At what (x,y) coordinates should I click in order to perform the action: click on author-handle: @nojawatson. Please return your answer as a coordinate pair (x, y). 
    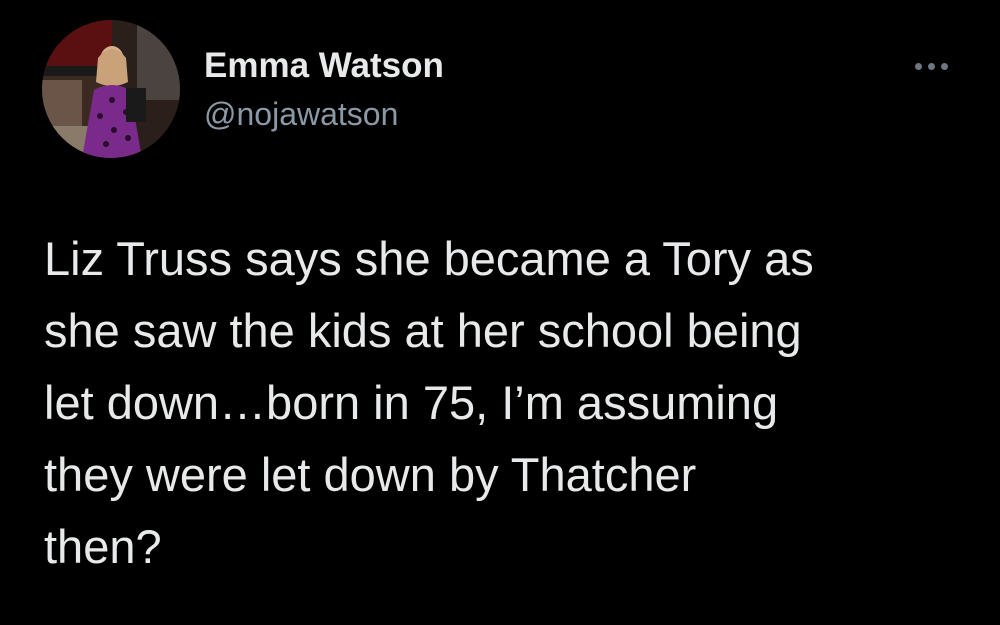
    Looking at the image, I should click on (301, 114).